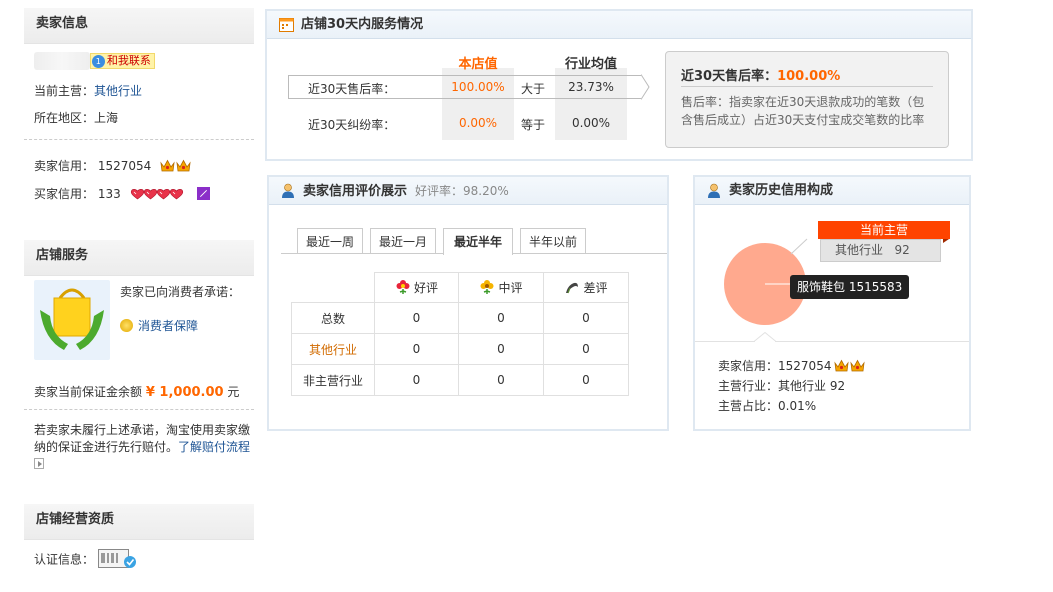 Image resolution: width=1053 pixels, height=592 pixels. What do you see at coordinates (425, 288) in the screenshot?
I see `good-label: 好评` at bounding box center [425, 288].